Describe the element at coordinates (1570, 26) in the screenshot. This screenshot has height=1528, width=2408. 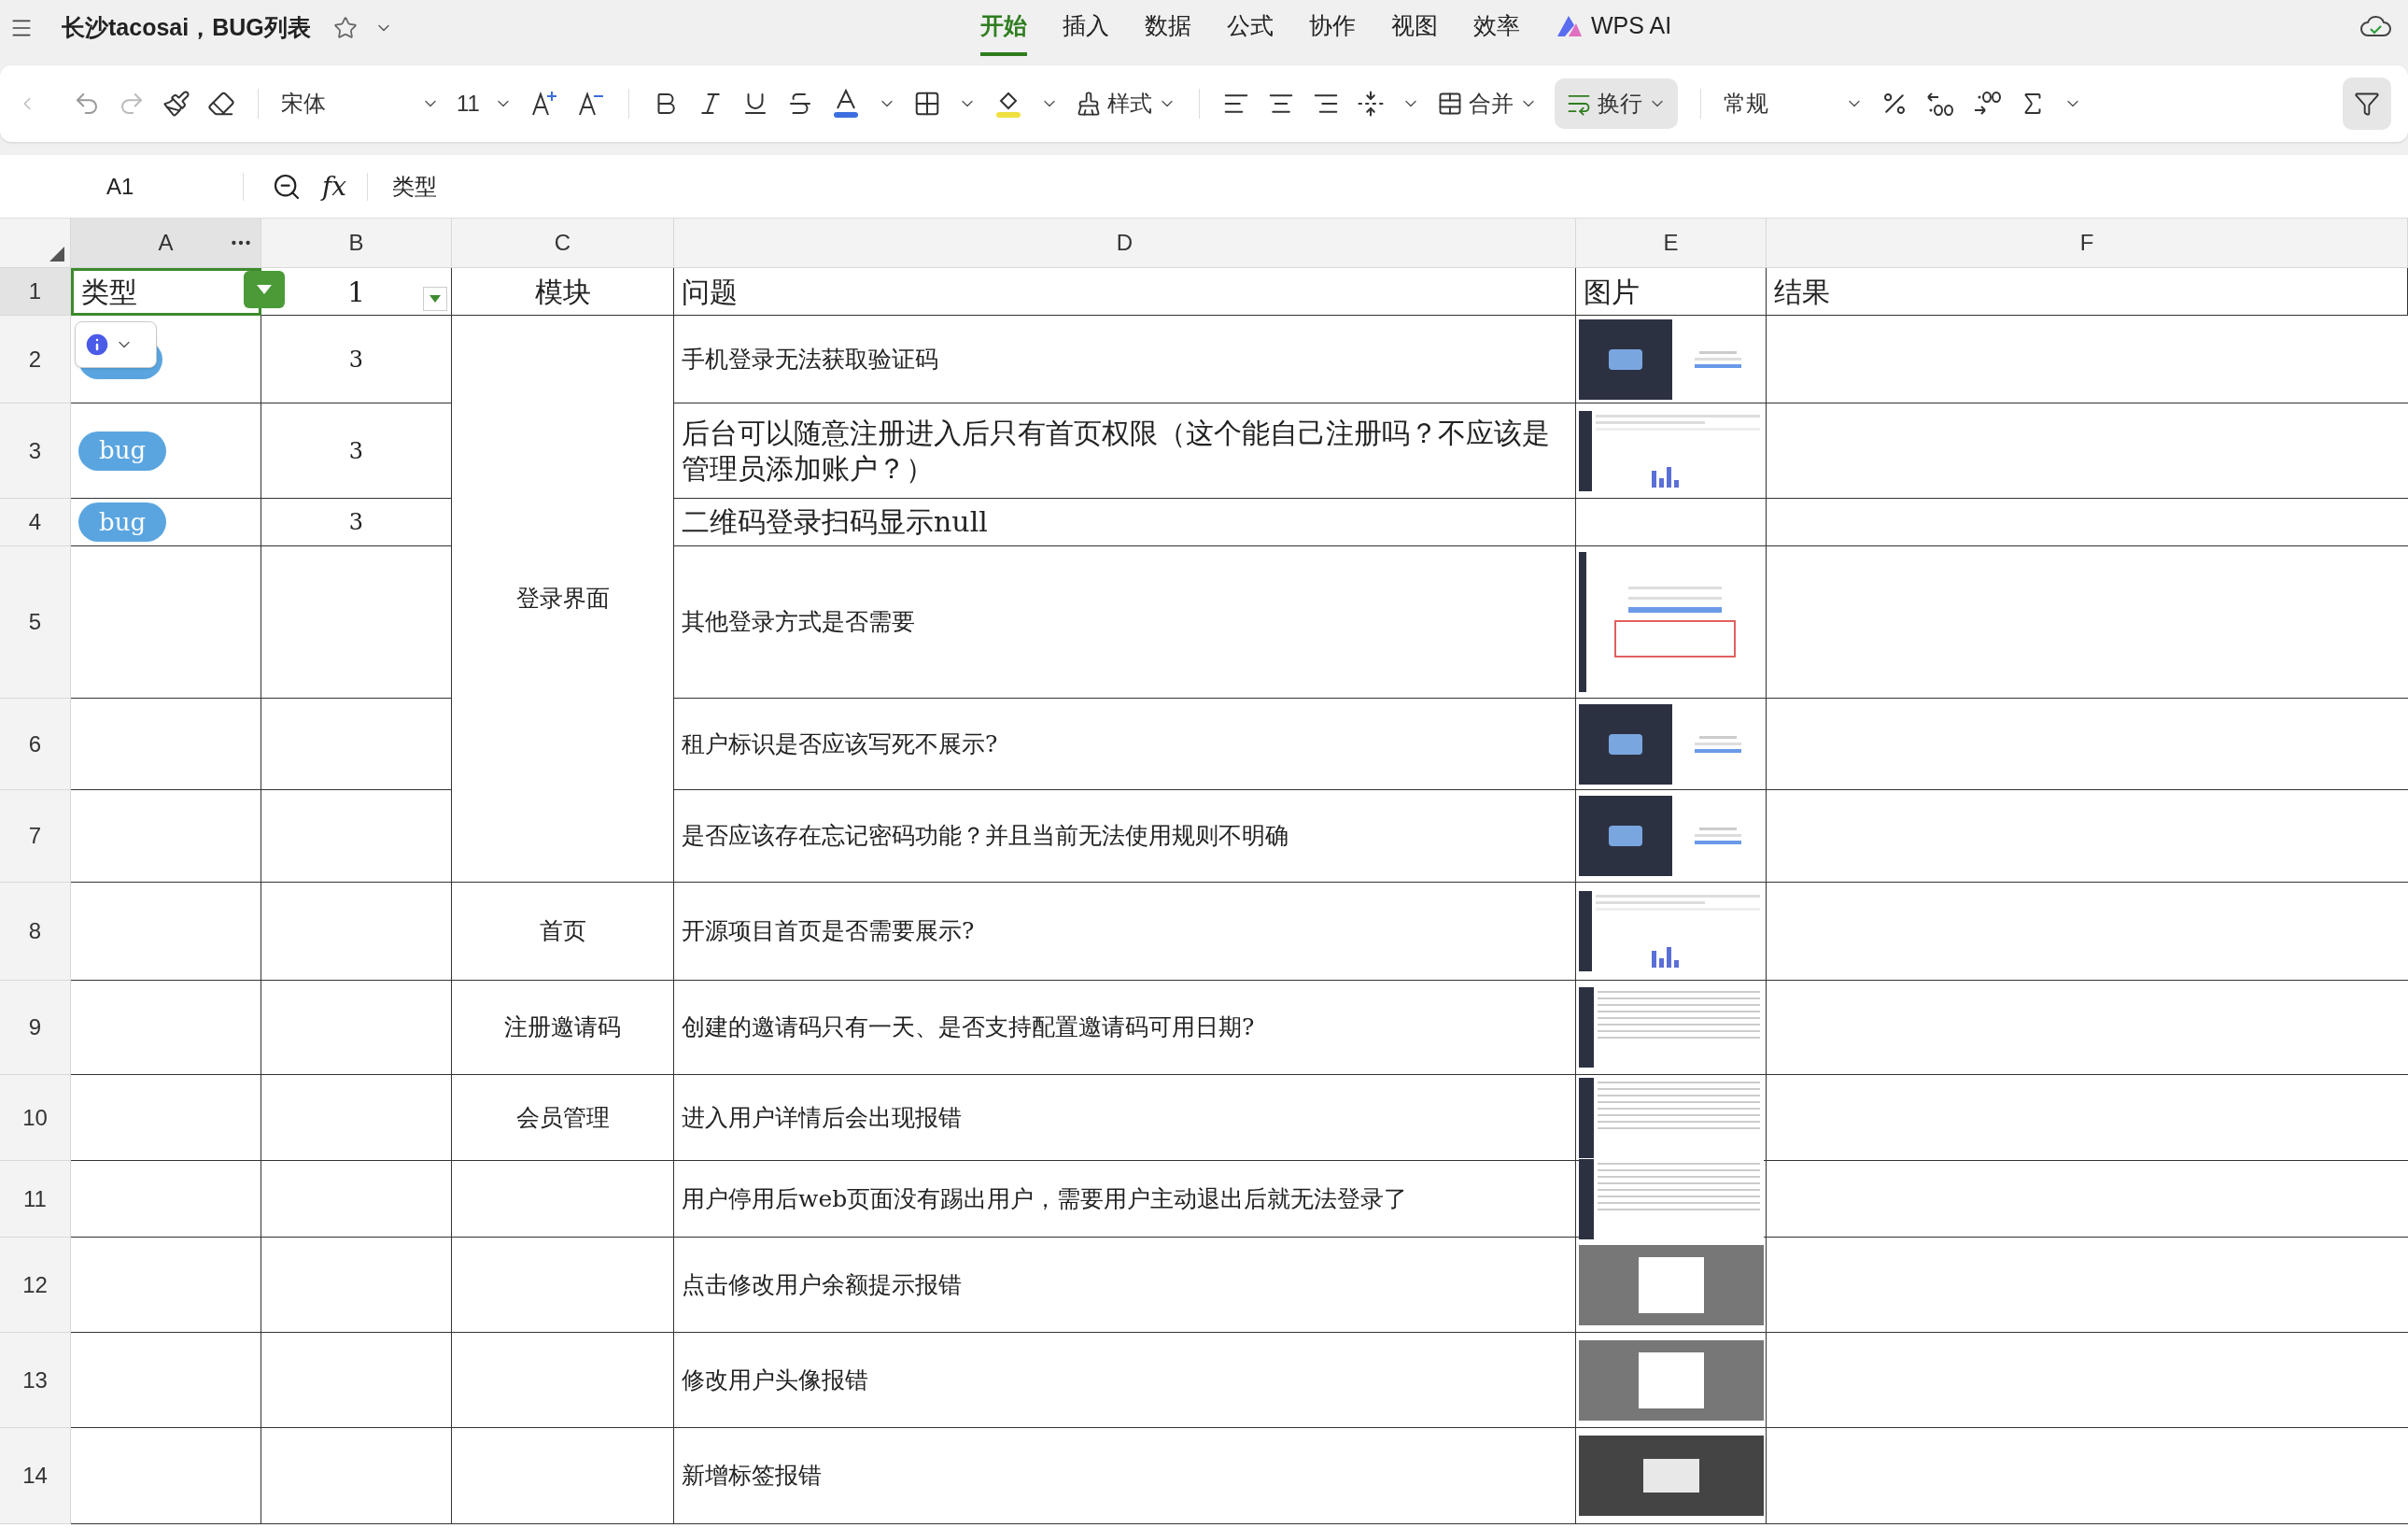
I see `ai-logo-icon` at that location.